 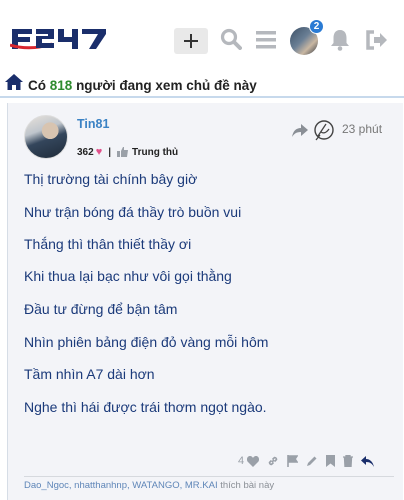 I want to click on notification-badge: 2, so click(x=316, y=26).